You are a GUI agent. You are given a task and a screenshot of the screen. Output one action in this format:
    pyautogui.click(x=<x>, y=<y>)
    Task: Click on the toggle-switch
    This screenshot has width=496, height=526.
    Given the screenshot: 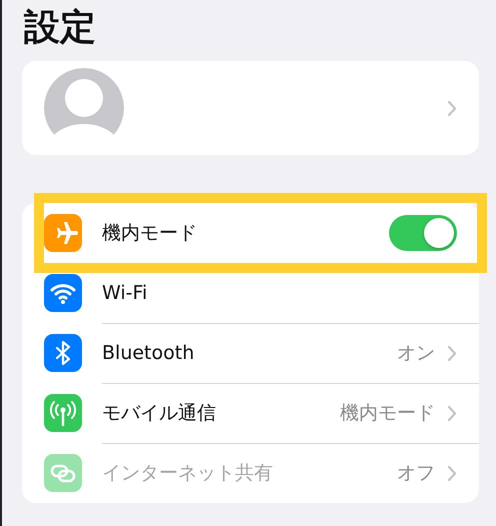 What is the action you would take?
    pyautogui.click(x=423, y=233)
    